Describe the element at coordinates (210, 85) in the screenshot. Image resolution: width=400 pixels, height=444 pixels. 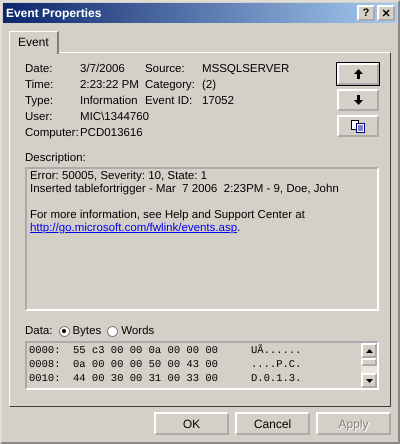
I see `field-value: (2)` at that location.